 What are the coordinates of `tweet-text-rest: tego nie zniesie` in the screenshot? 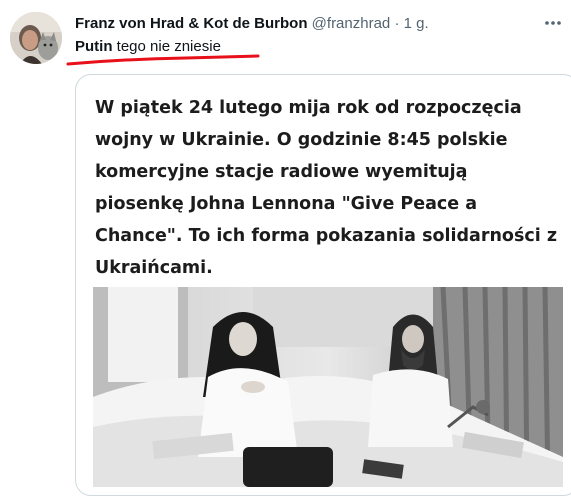 It's located at (168, 46).